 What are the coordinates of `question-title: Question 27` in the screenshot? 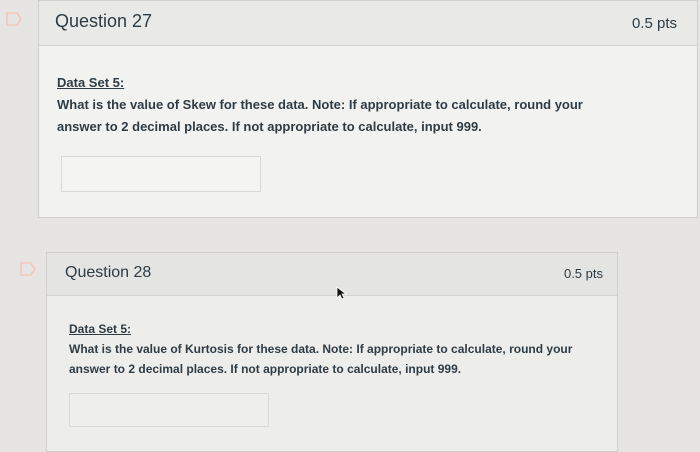 It's located at (104, 21).